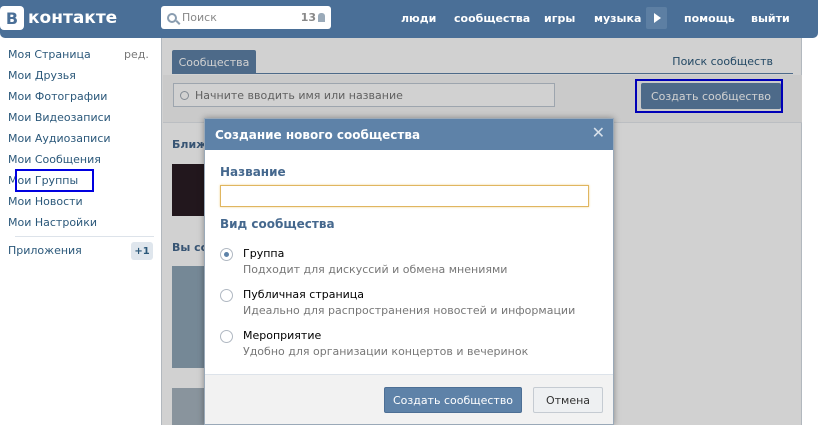  Describe the element at coordinates (199, 17) in the screenshot. I see `search-placeholder: Поиск` at that location.